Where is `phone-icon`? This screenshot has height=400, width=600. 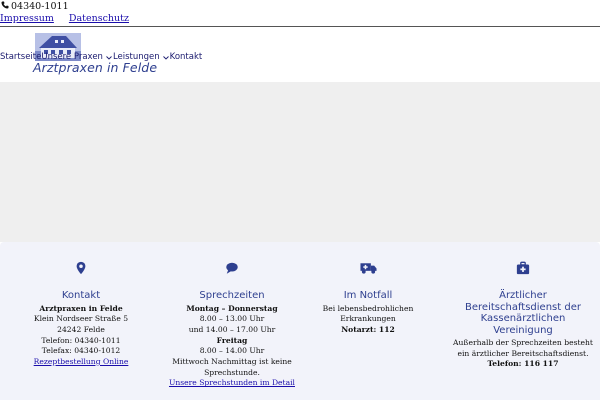
phone-icon is located at coordinates (5, 7).